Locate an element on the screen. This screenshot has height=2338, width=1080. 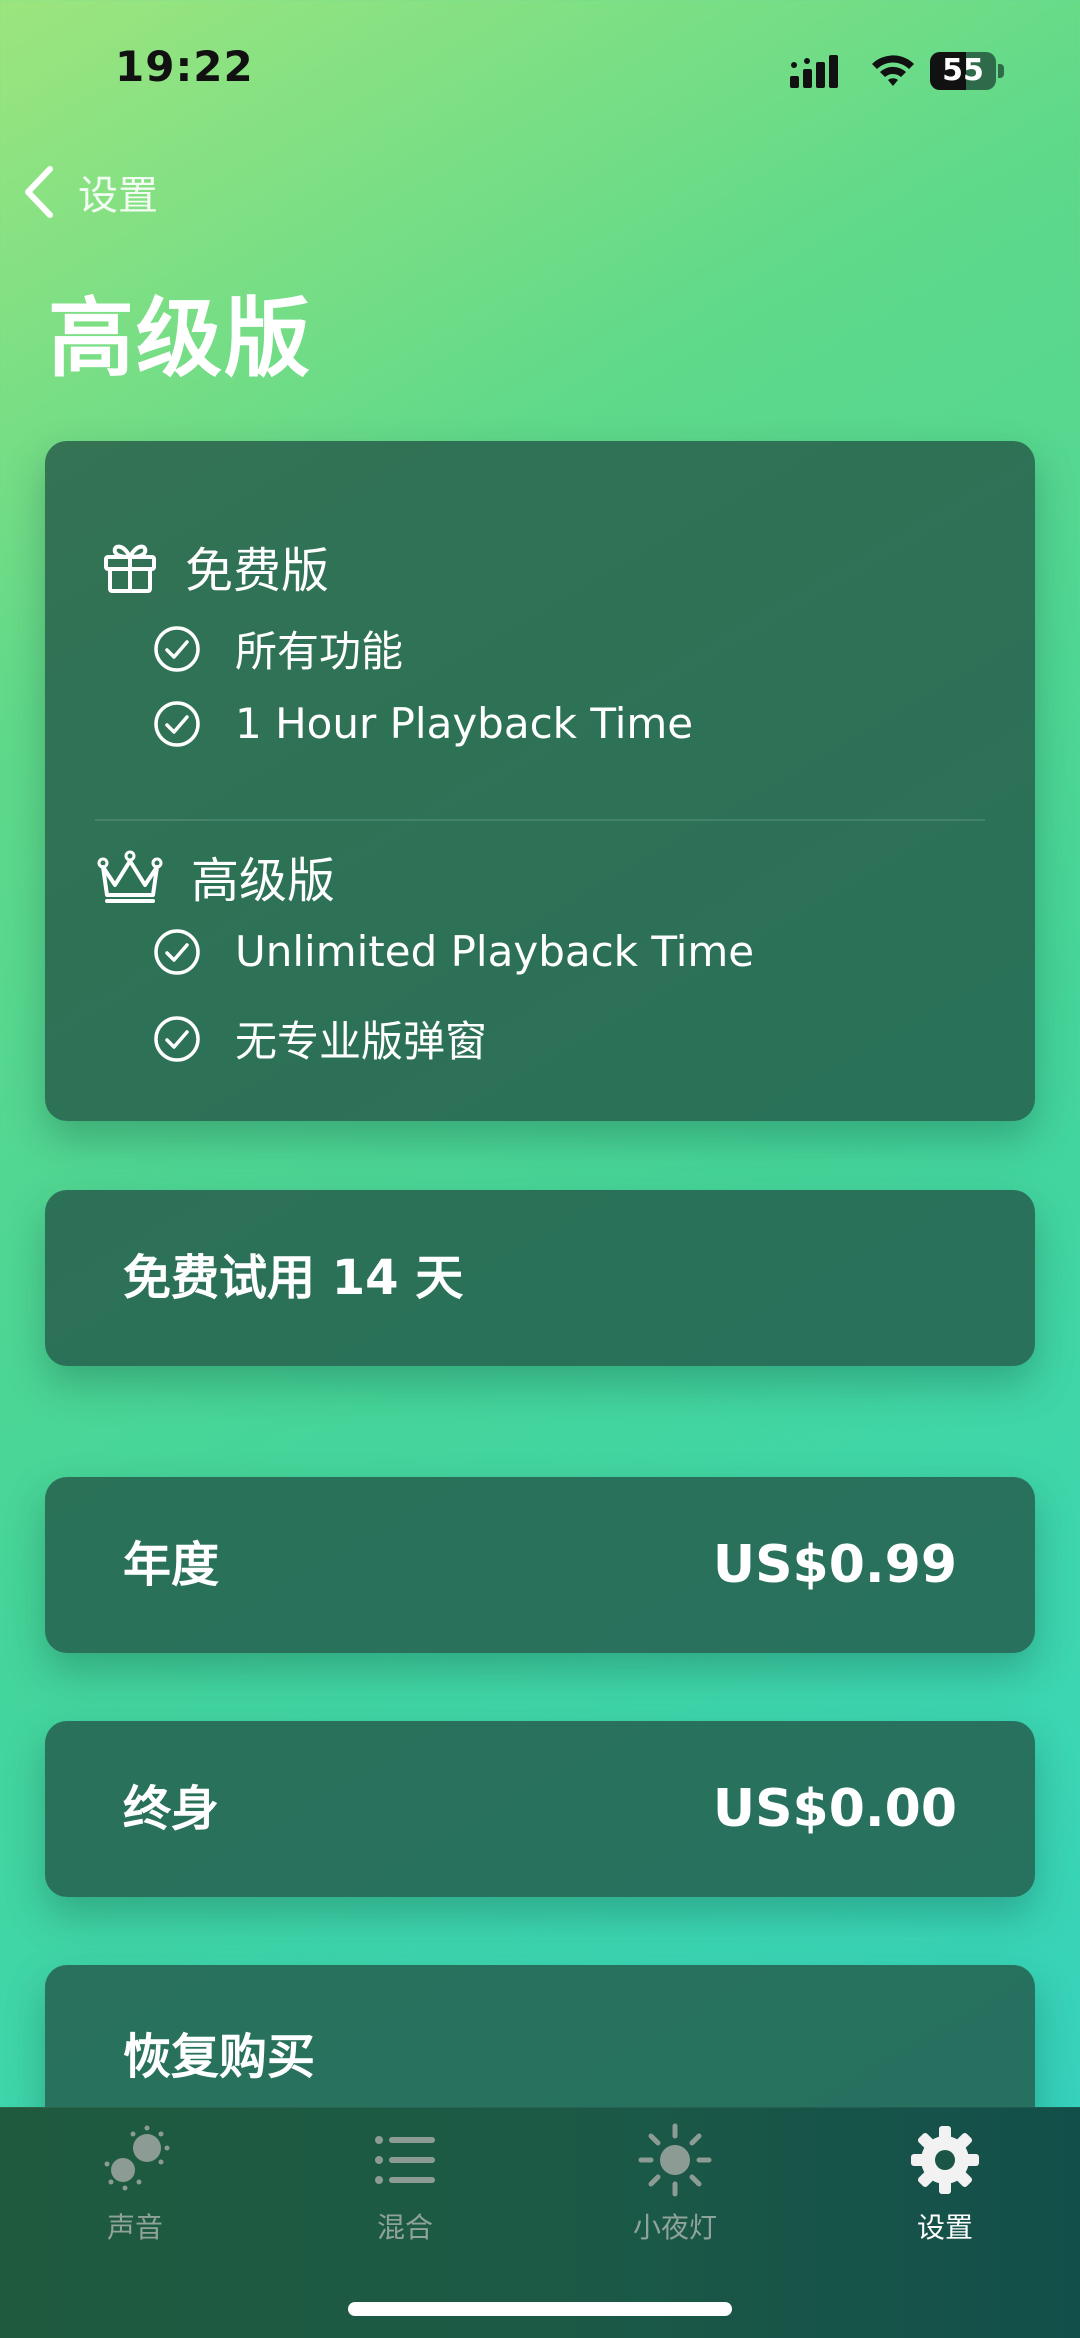
premium-tier-header: 高级版 is located at coordinates (215, 876).